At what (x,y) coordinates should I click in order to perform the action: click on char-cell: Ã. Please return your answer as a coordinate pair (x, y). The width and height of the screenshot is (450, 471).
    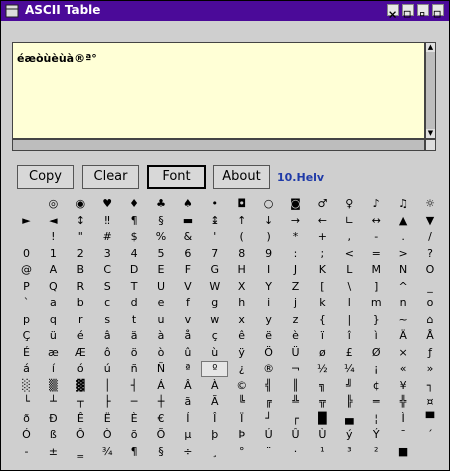
    Looking at the image, I should click on (214, 402).